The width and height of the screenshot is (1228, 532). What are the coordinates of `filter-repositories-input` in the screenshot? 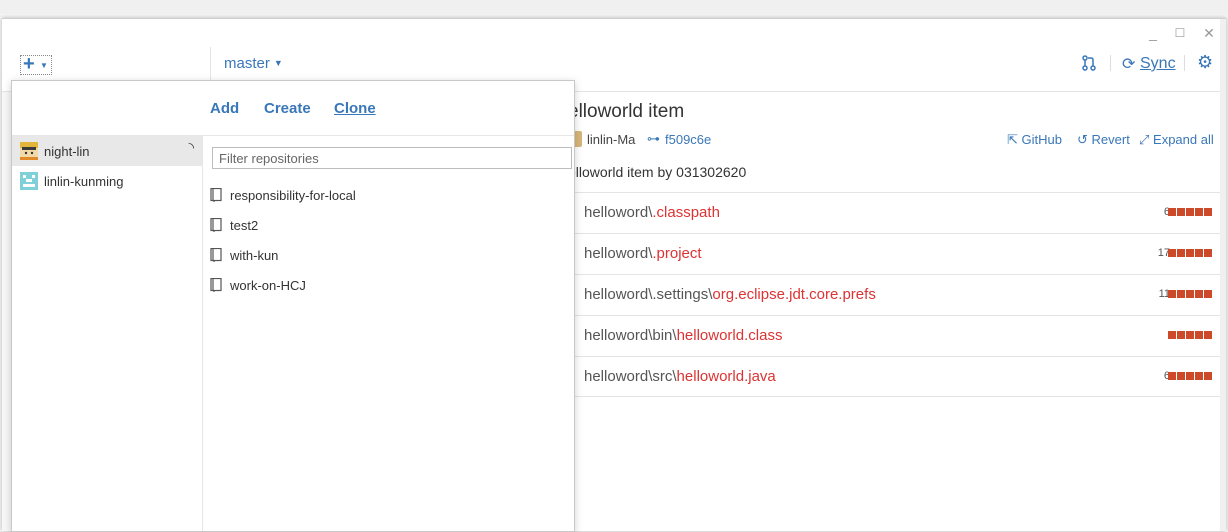 It's located at (392, 158).